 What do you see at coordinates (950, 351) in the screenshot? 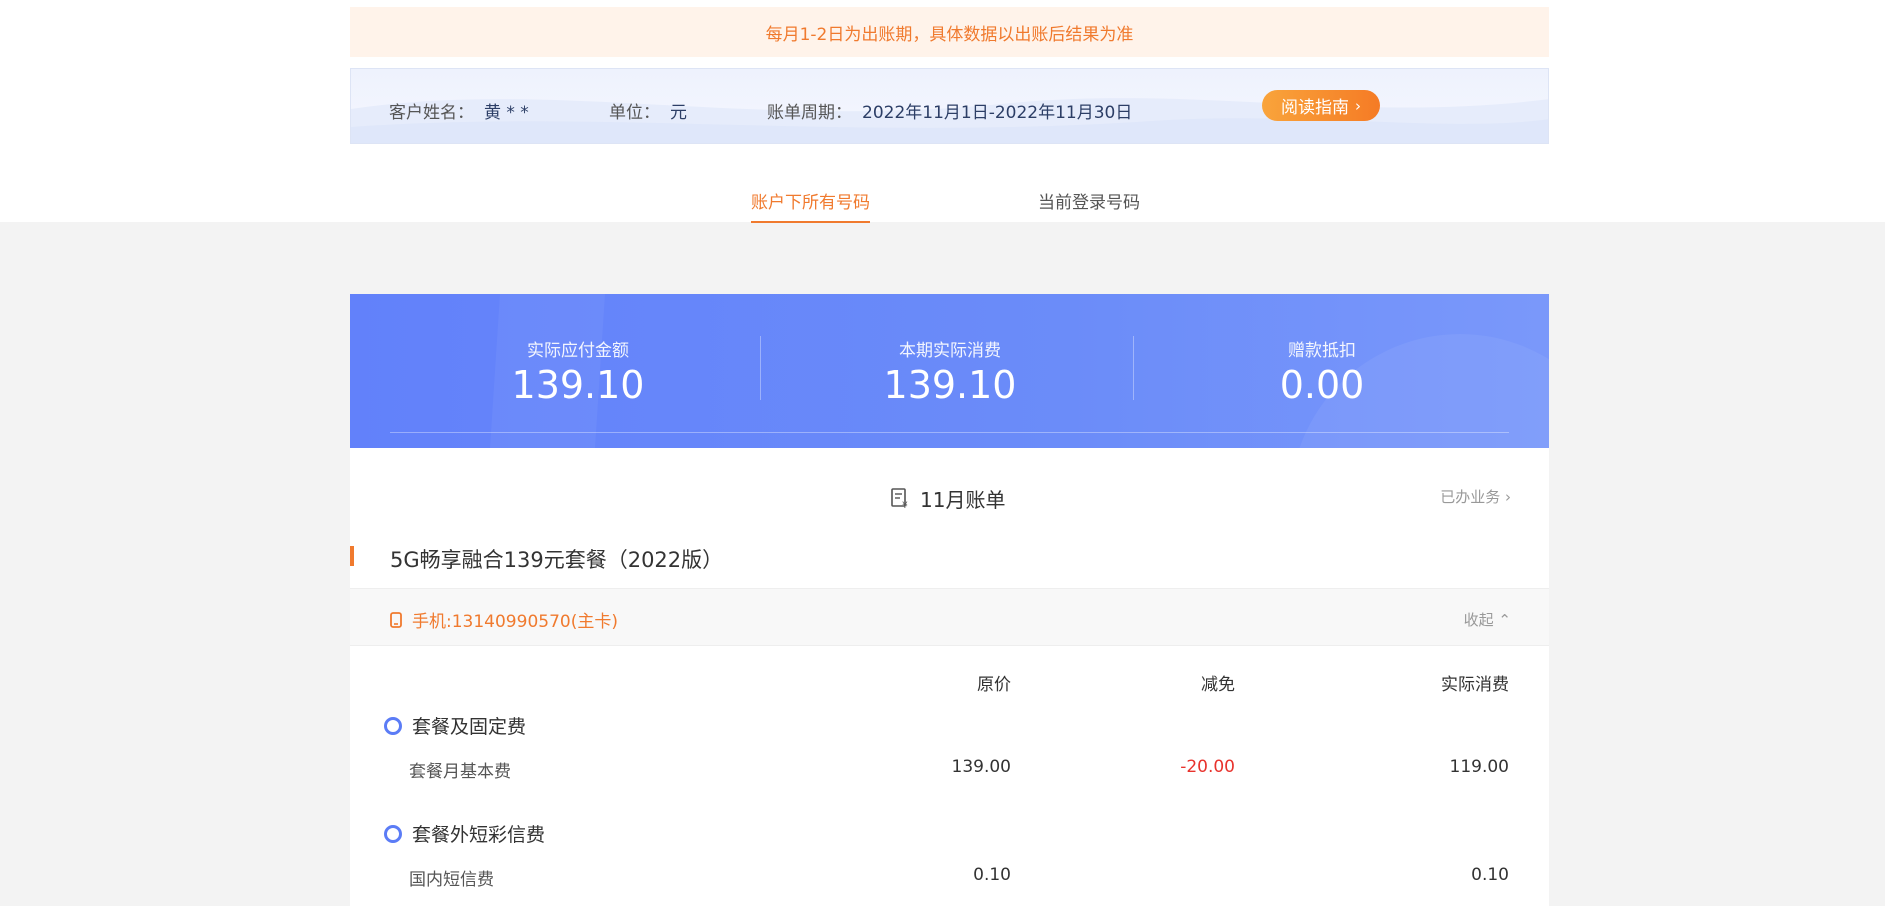
I see `consumption-label: 本期实际消费` at bounding box center [950, 351].